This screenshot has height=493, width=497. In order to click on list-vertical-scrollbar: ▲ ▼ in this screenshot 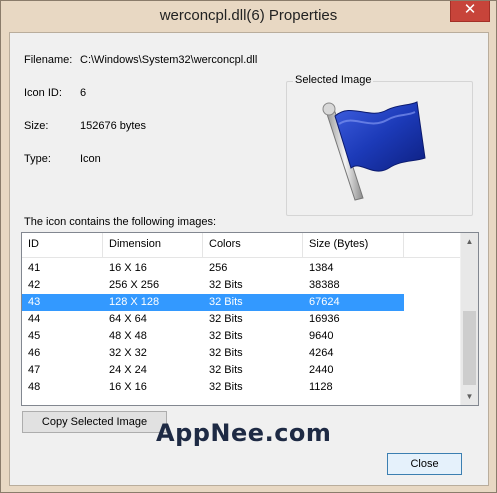, I will do `click(469, 319)`.